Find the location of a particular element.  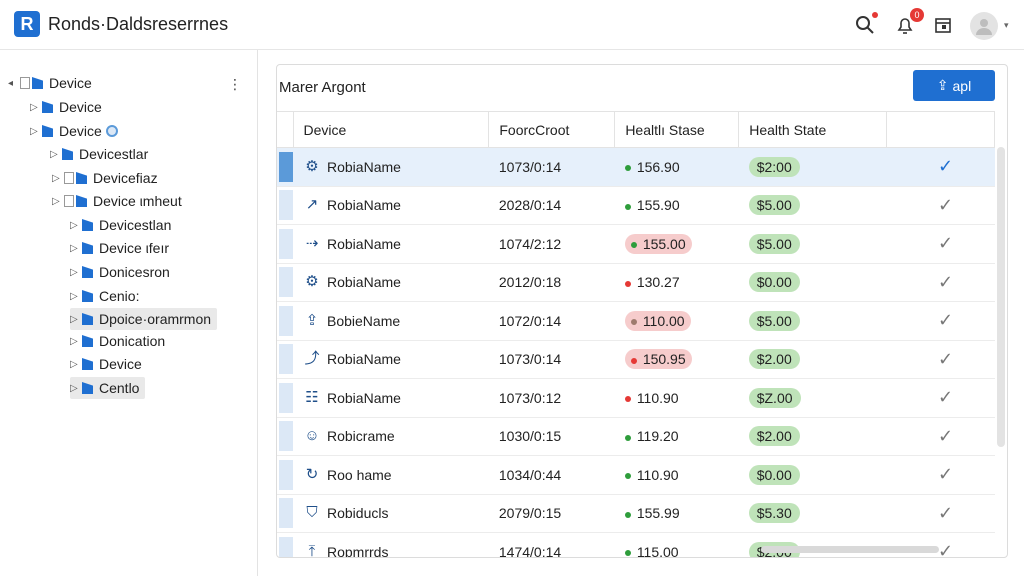

tree-item: ▷ Centlo is located at coordinates (108, 388).